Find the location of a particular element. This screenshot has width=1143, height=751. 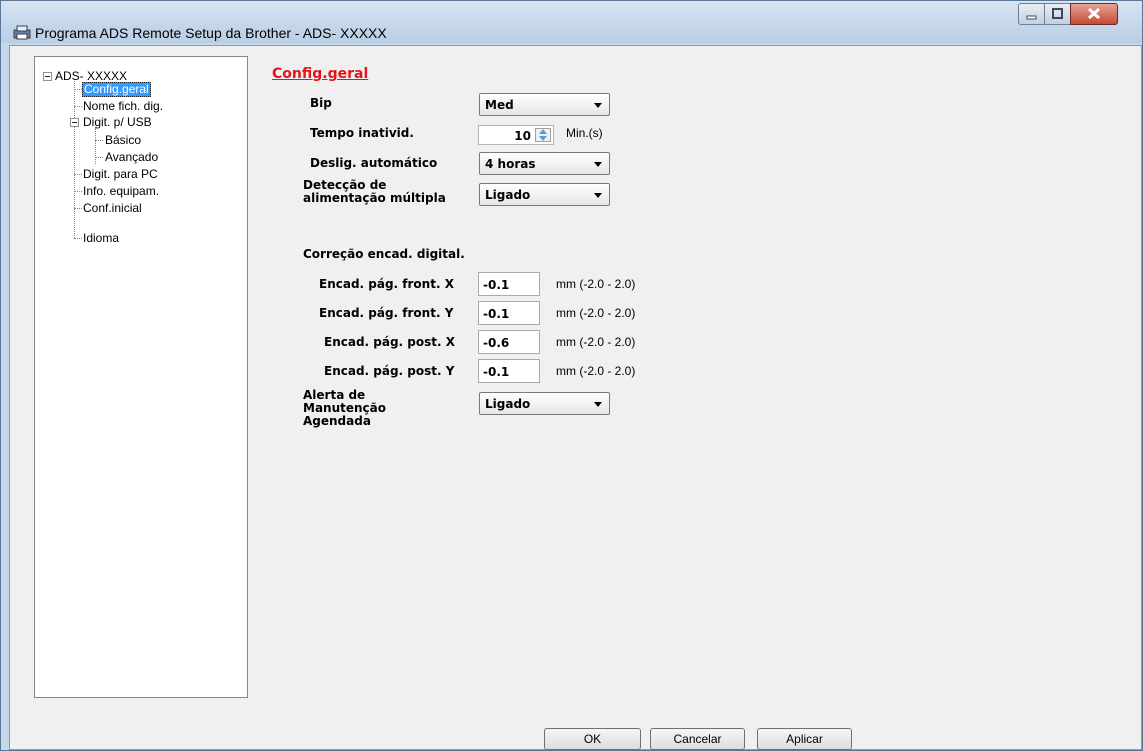

minimize-icon is located at coordinates (1031, 17).